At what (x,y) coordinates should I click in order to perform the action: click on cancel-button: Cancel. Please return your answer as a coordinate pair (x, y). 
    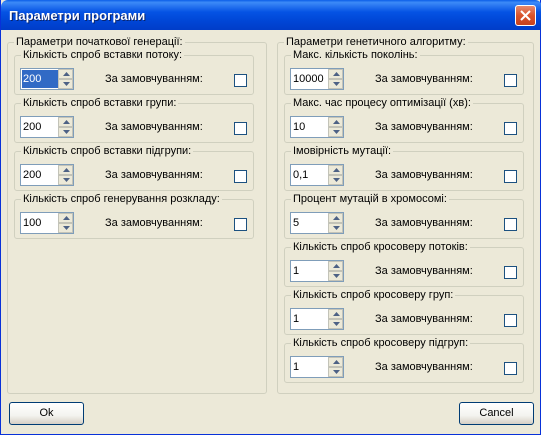
    Looking at the image, I should click on (496, 413).